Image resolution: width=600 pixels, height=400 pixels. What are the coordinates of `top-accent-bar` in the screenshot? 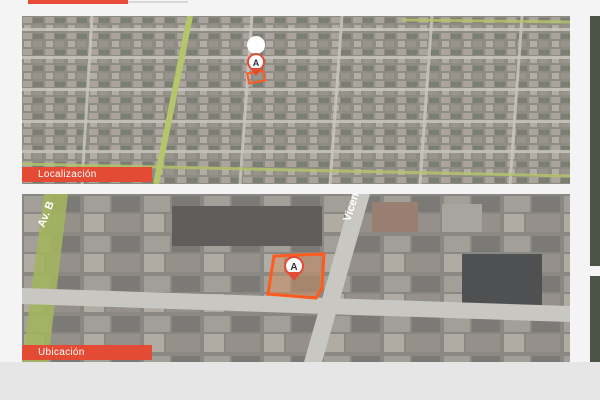 It's located at (78, 2).